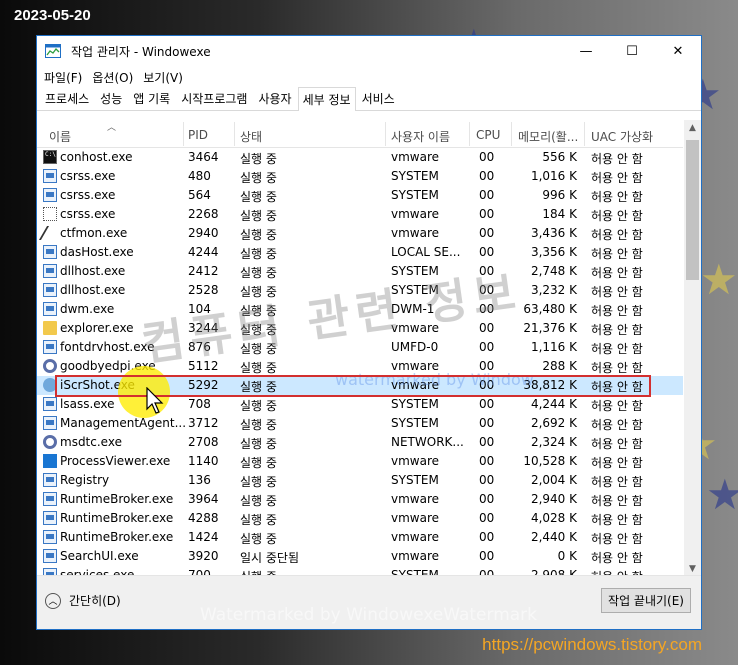  I want to click on table-row: Registry 136 실행 중 SYSTEM 00 2,004 K 허용 안 함, so click(360, 480).